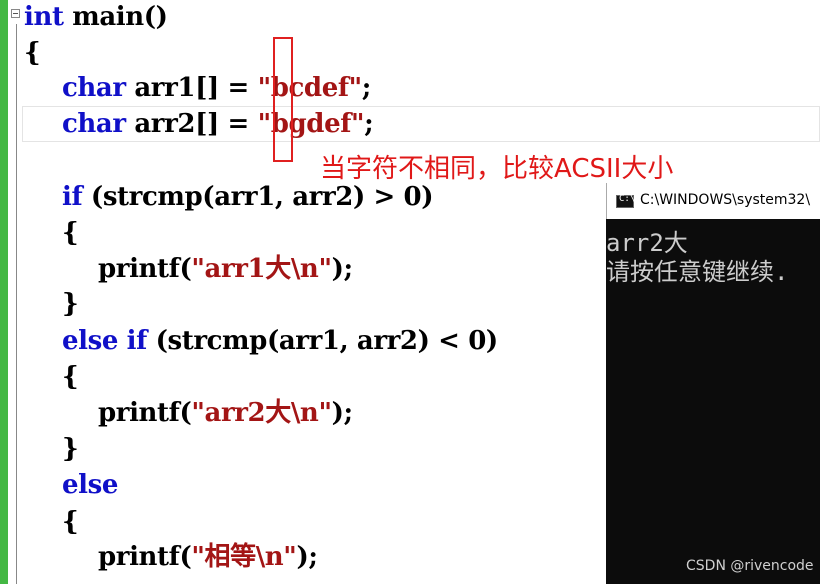  I want to click on console-titlebar: C:\ C:\WINDOWS\system32\, so click(713, 201).